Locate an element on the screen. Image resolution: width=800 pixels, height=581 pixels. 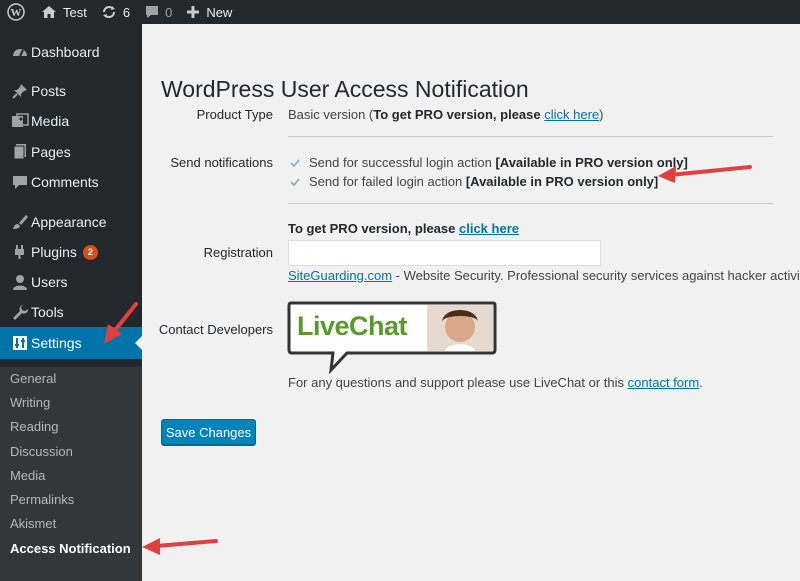
sidebar-item-comments: Comments is located at coordinates (71, 182).